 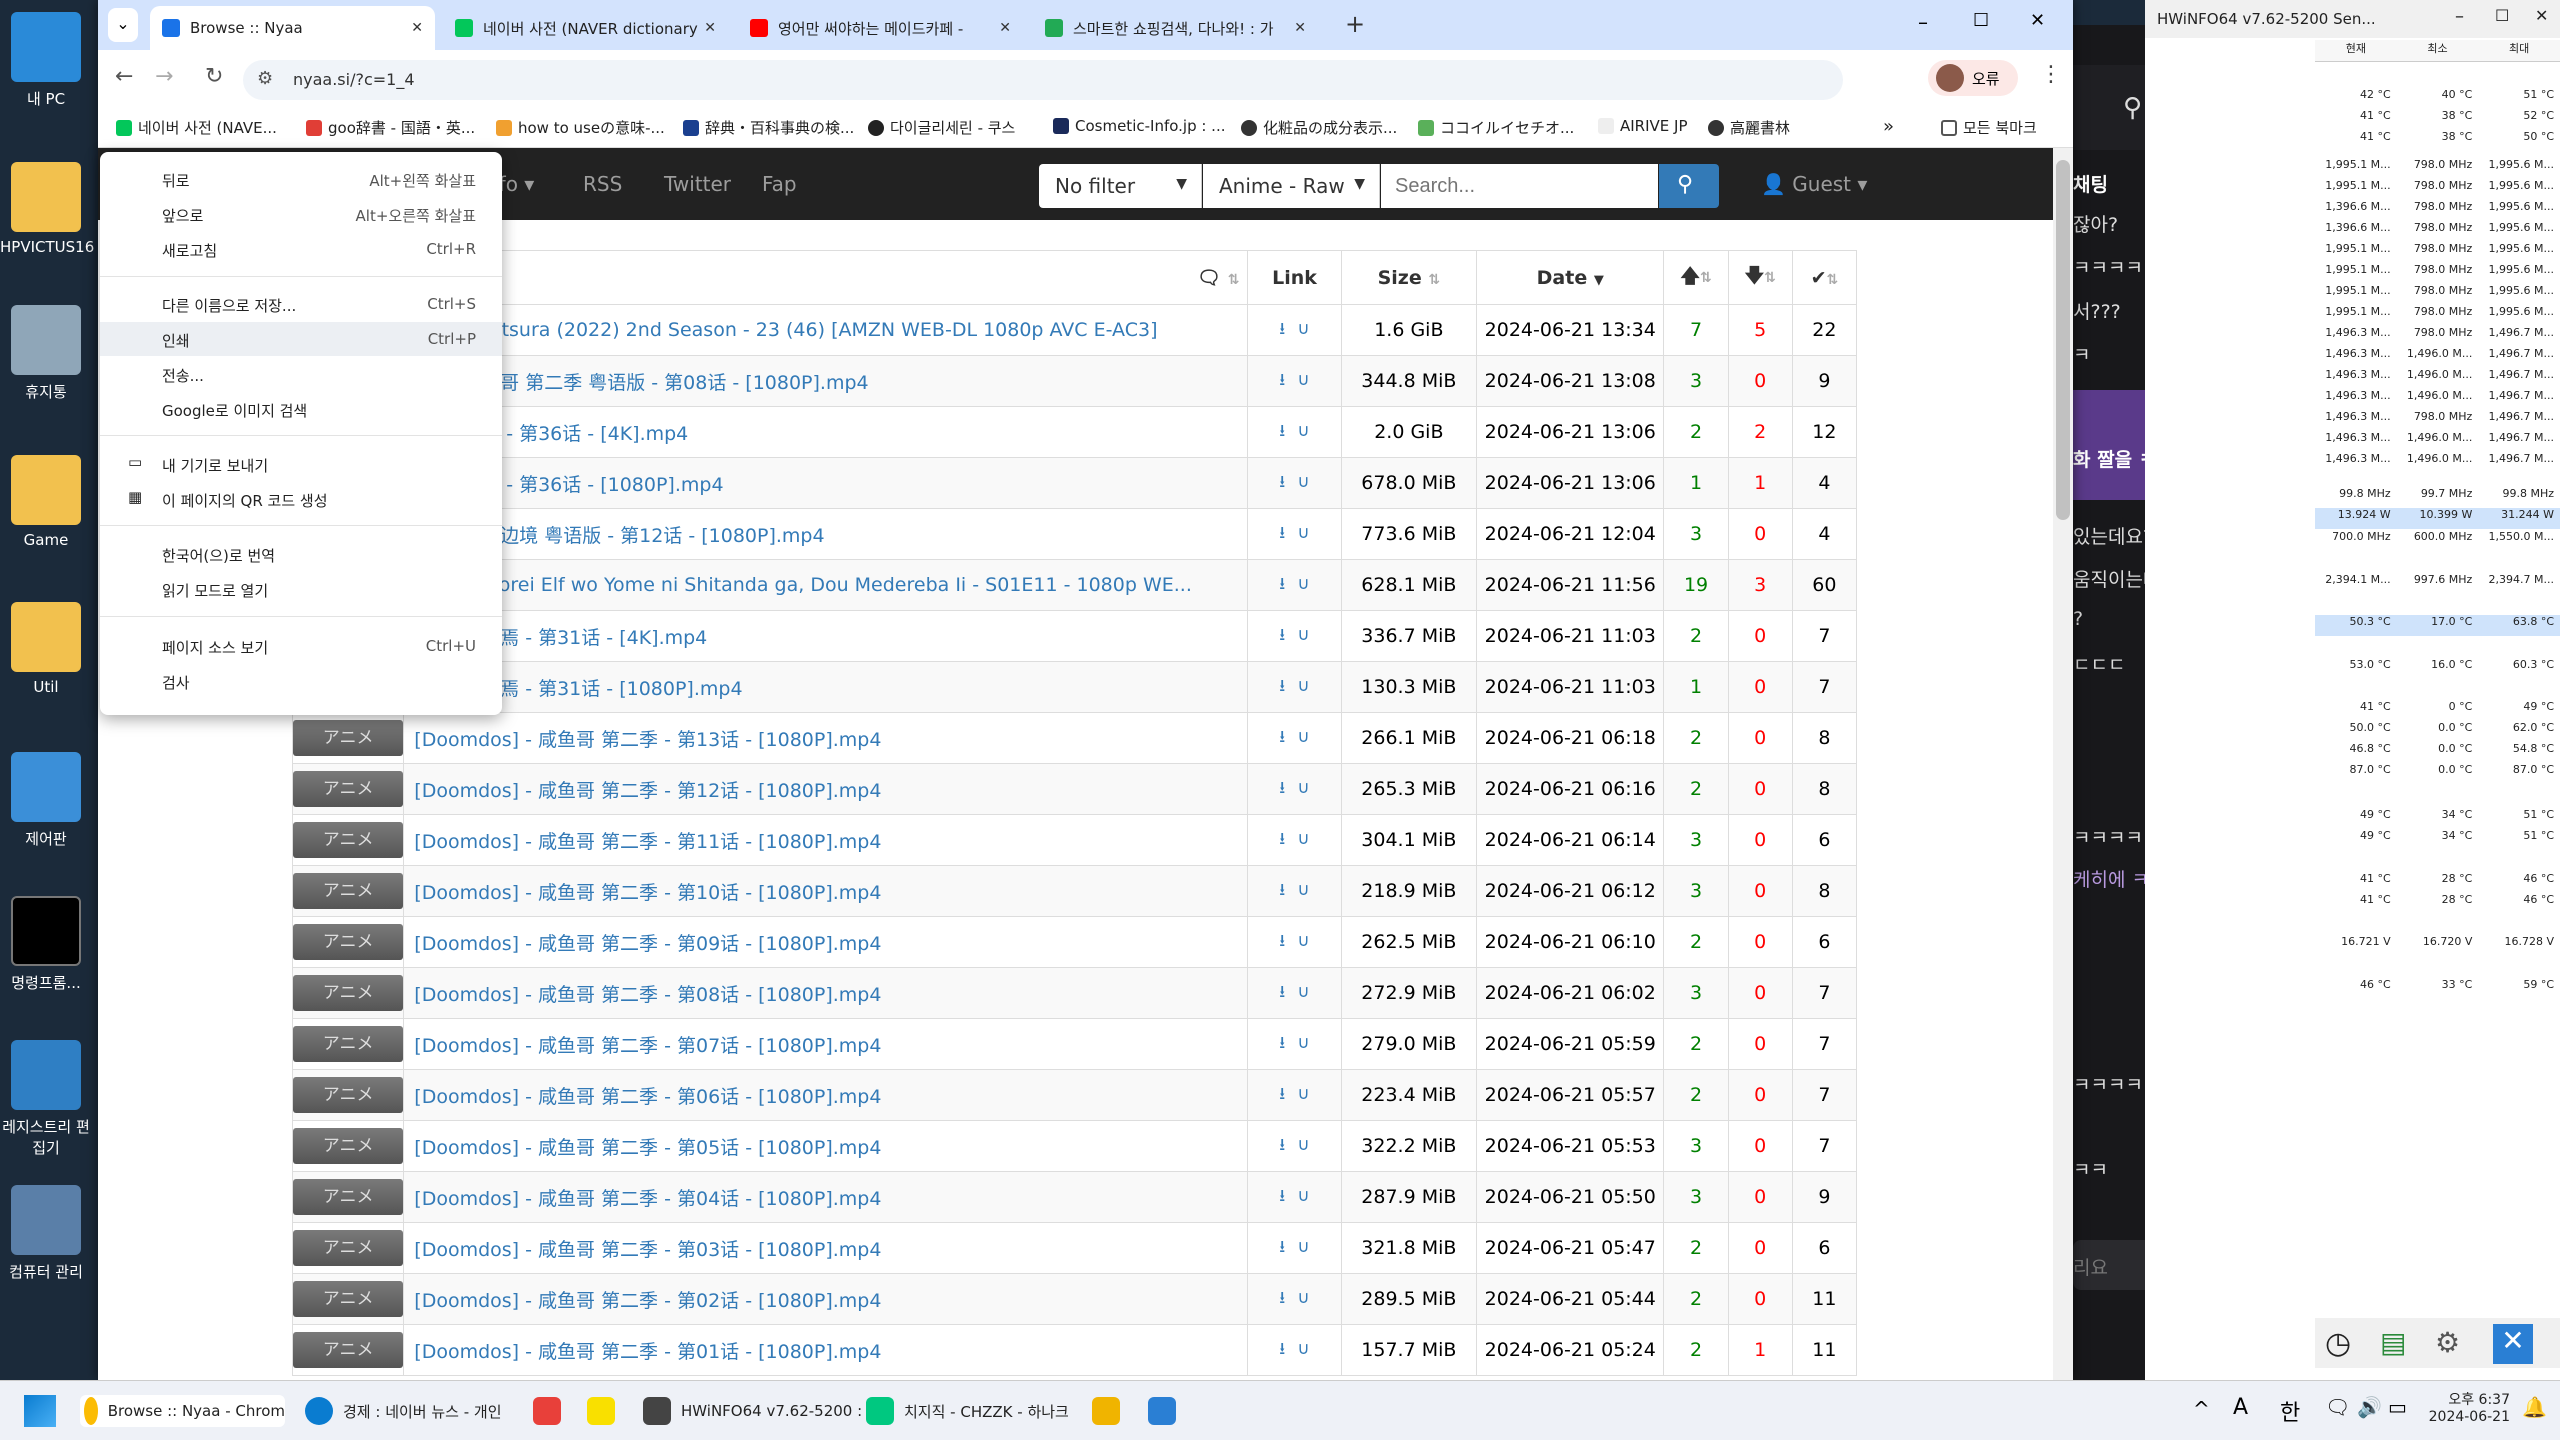 What do you see at coordinates (826, 993) in the screenshot?
I see `torrent-name: [Doomdos] - 咸鱼哥 第二季 - 第08话 - [1080P].mp4` at bounding box center [826, 993].